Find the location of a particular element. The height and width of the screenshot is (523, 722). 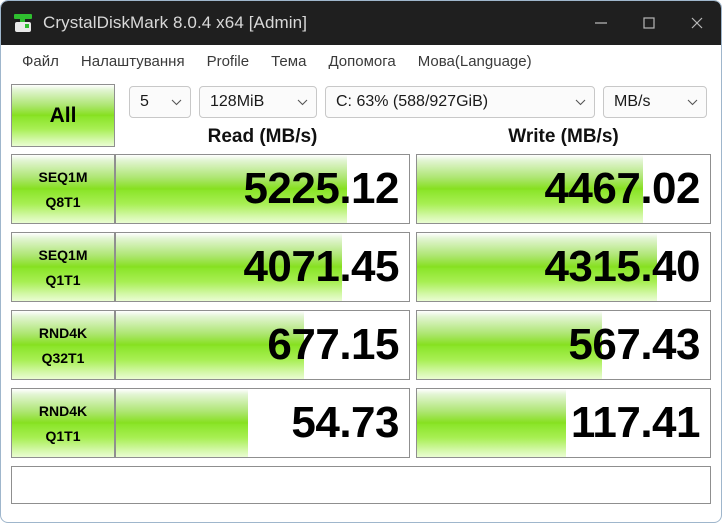

unit-value: MB/s is located at coordinates (632, 101).